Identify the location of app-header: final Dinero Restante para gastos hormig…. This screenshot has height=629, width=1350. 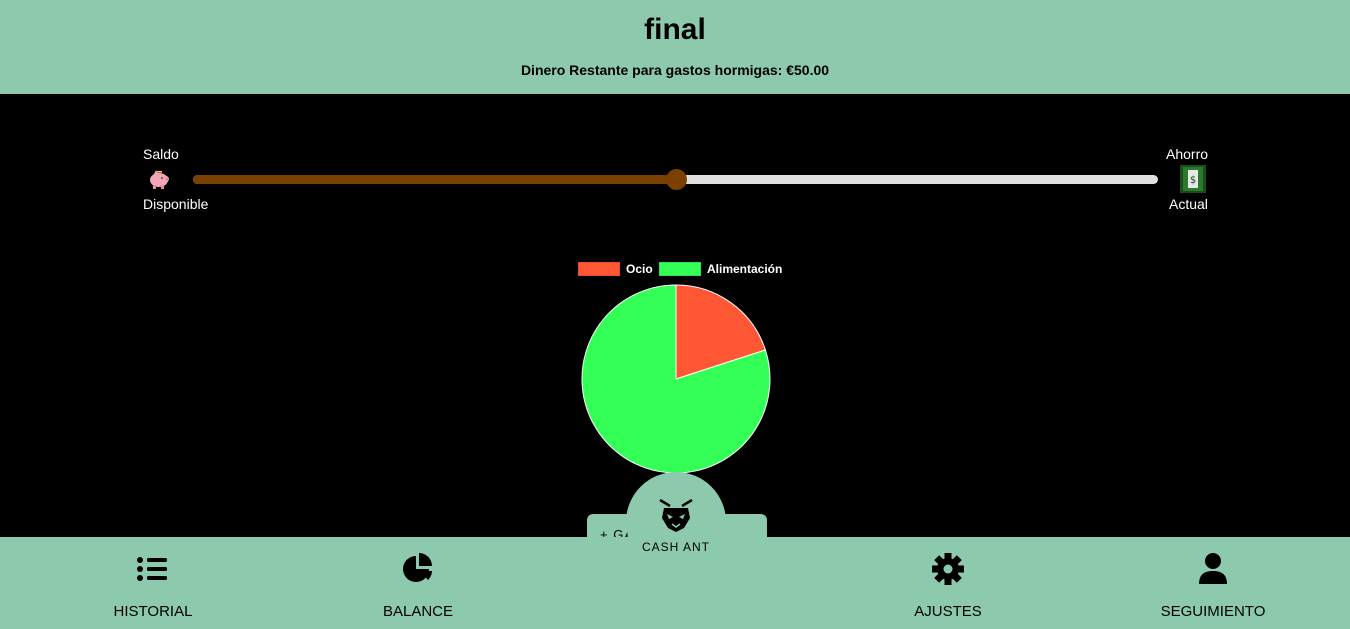
(675, 47).